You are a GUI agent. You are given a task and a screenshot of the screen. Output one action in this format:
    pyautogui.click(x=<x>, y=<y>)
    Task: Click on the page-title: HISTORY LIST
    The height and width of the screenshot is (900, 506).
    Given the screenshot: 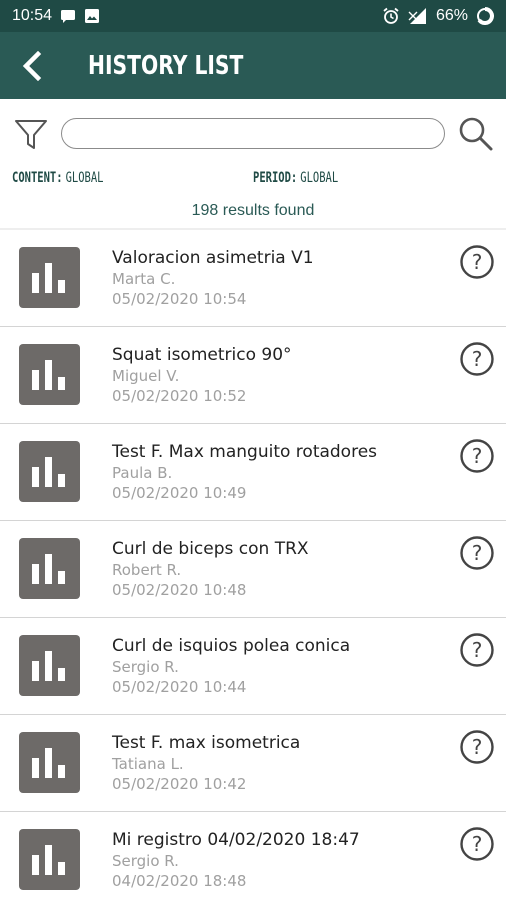 What is the action you would take?
    pyautogui.click(x=166, y=65)
    